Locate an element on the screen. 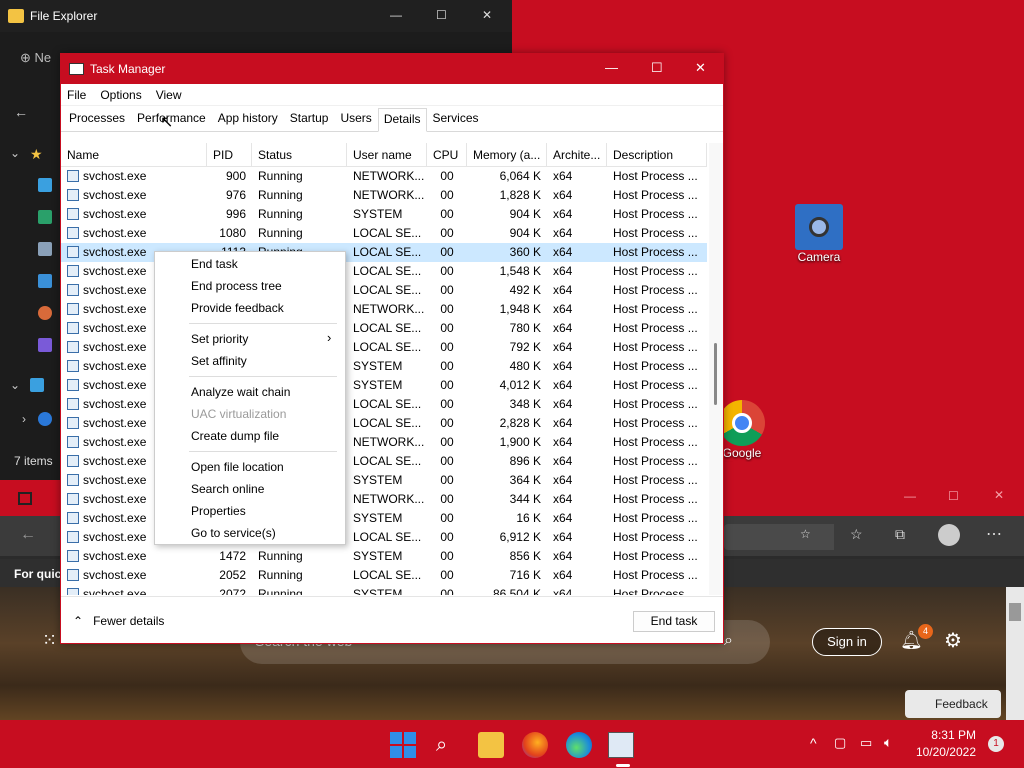 The image size is (1024, 768). end-task-button: End task is located at coordinates (674, 621).